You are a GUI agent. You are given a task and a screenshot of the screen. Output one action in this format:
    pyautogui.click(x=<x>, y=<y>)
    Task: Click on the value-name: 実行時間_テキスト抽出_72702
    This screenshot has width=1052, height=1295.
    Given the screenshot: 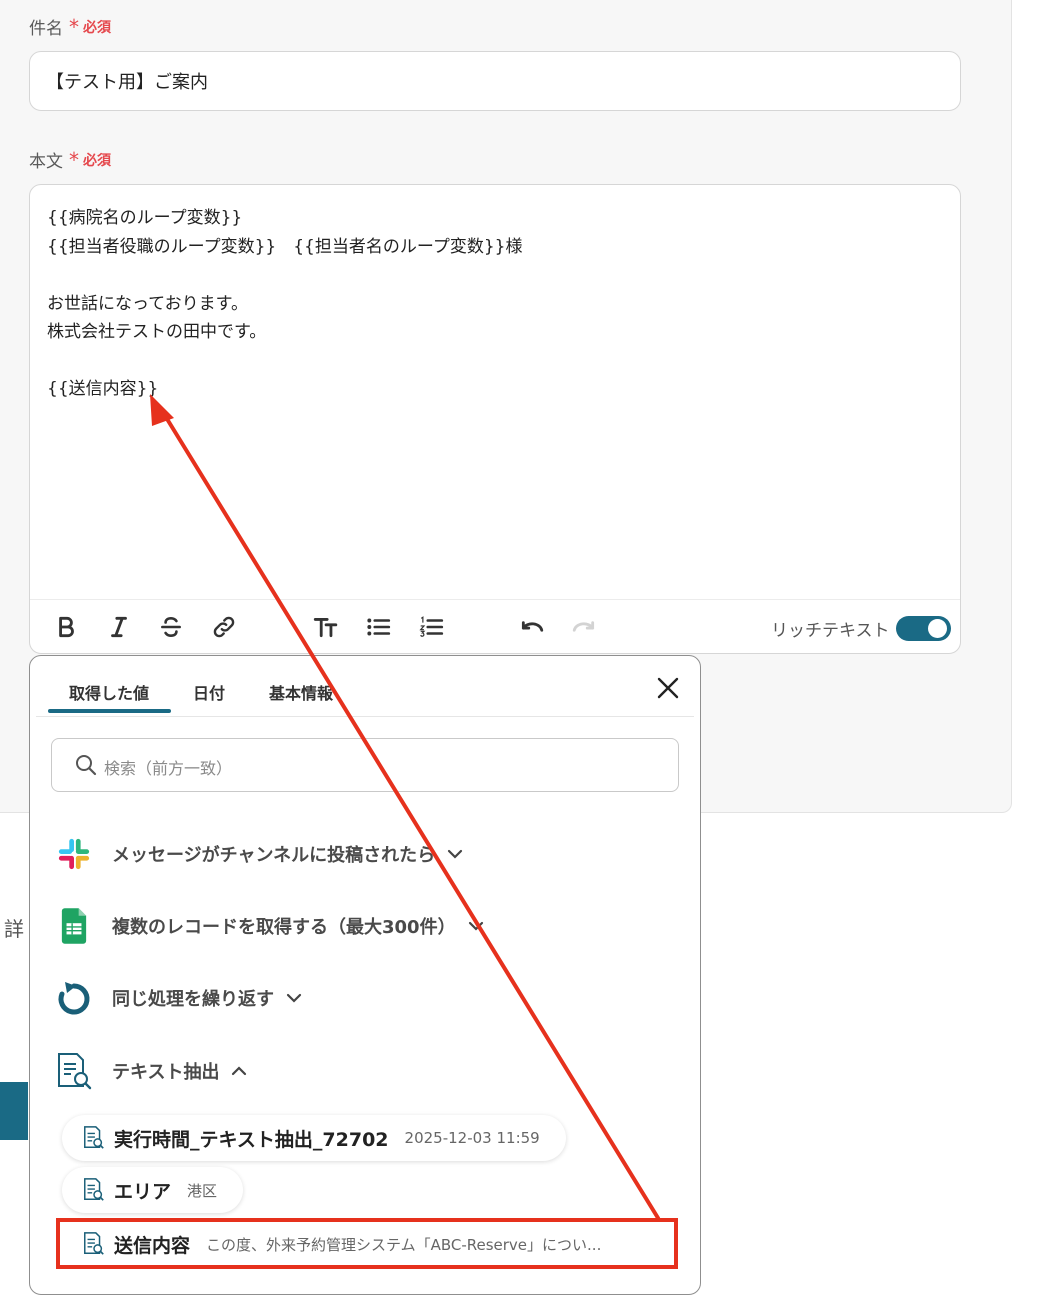 What is the action you would take?
    pyautogui.click(x=251, y=1139)
    